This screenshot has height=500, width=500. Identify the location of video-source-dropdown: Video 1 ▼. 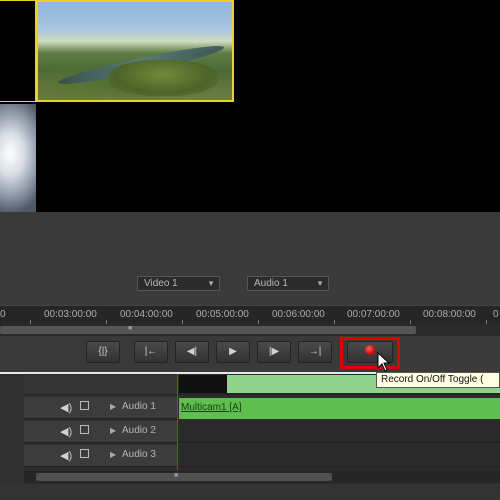
(178, 283).